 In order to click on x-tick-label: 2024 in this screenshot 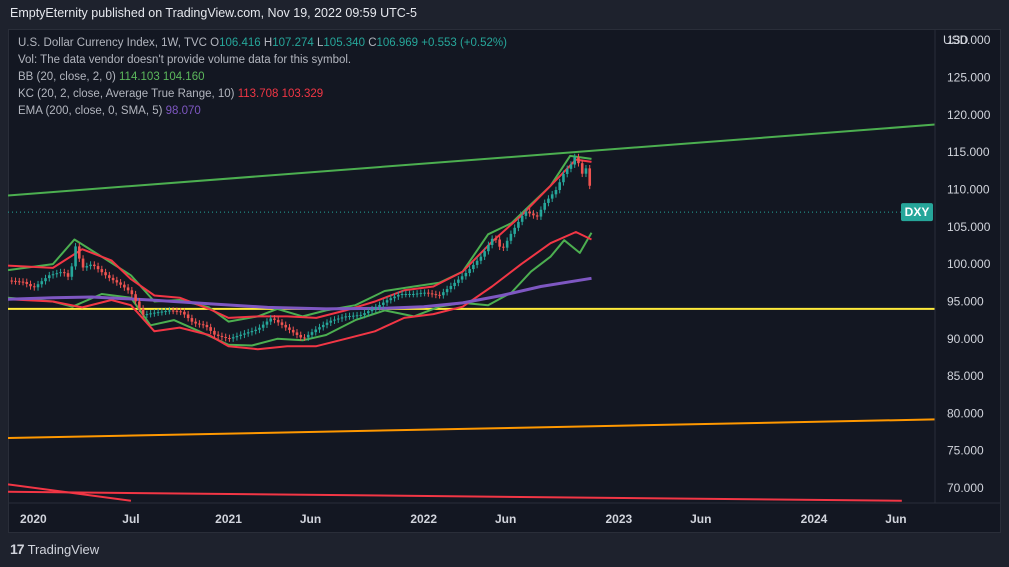, I will do `click(814, 519)`.